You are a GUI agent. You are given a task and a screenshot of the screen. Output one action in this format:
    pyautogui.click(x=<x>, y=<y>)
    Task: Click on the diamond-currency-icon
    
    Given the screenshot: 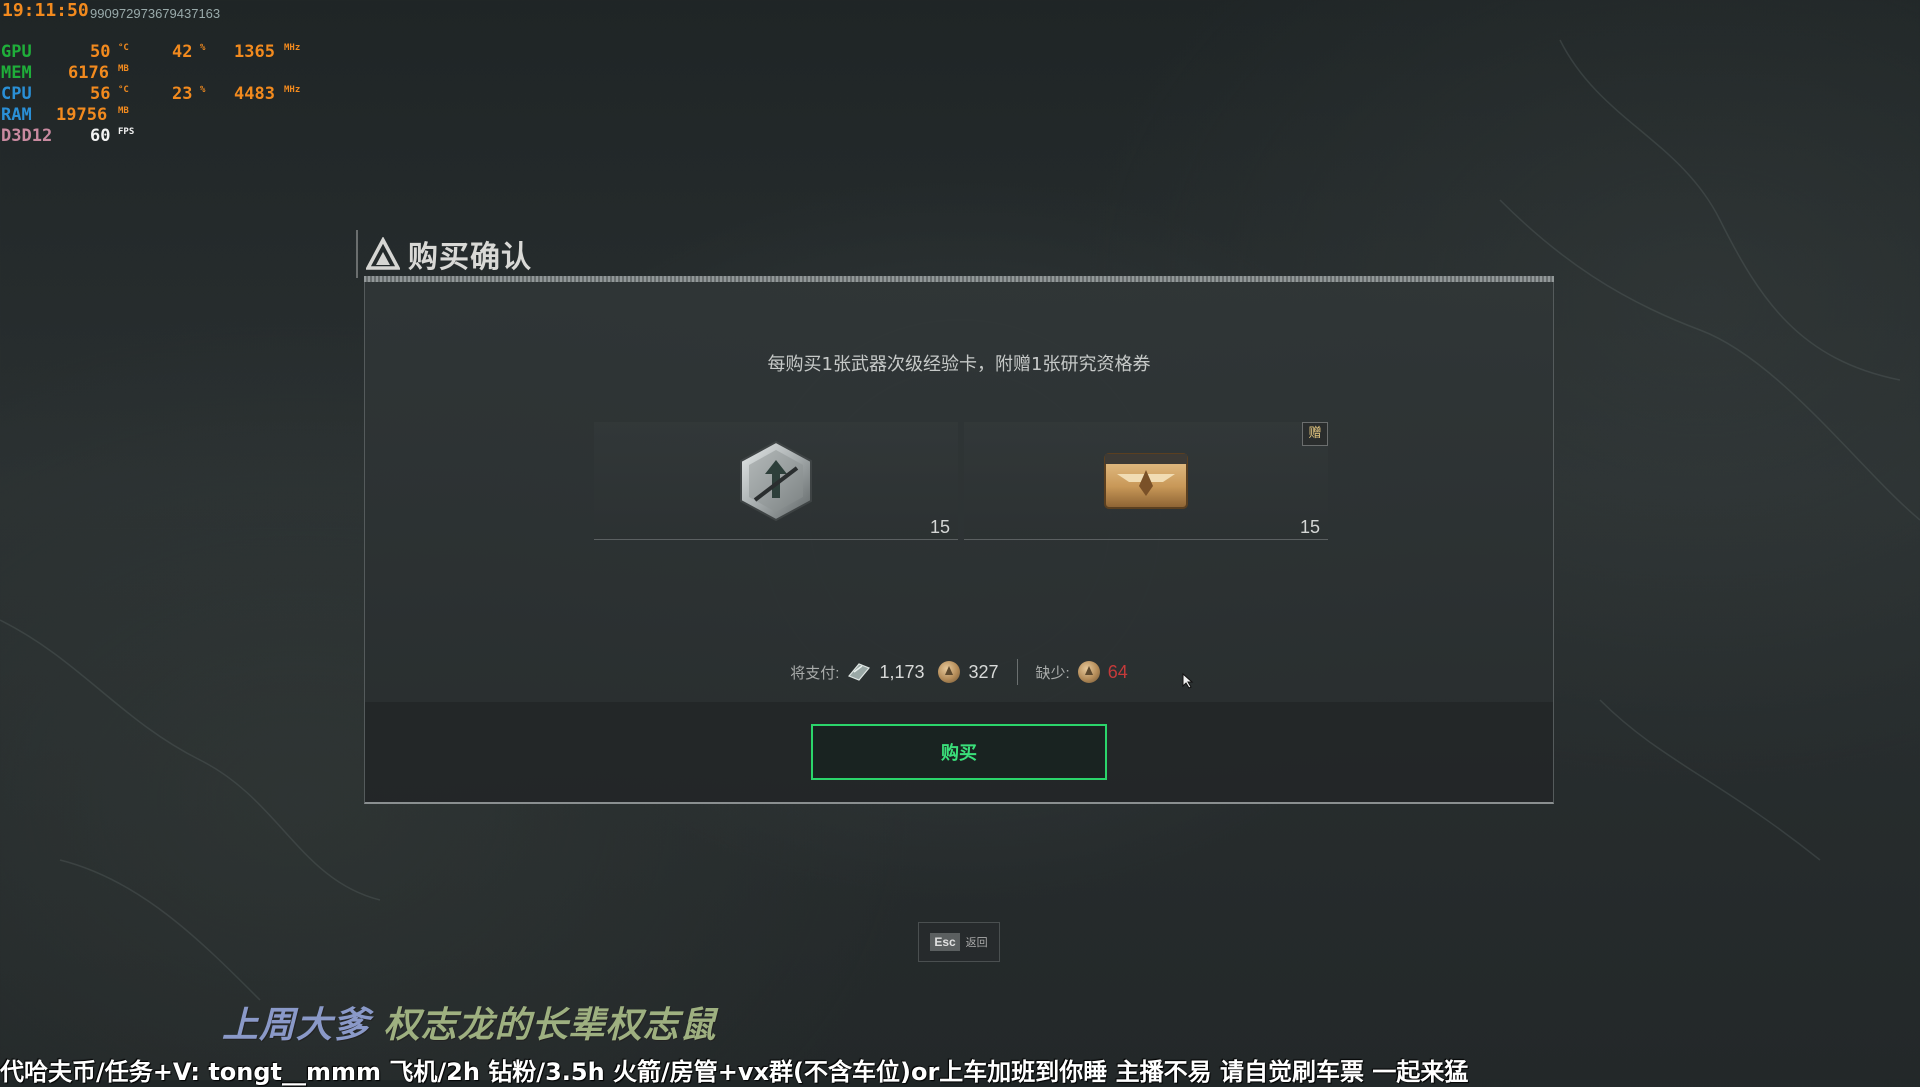 What is the action you would take?
    pyautogui.click(x=859, y=672)
    